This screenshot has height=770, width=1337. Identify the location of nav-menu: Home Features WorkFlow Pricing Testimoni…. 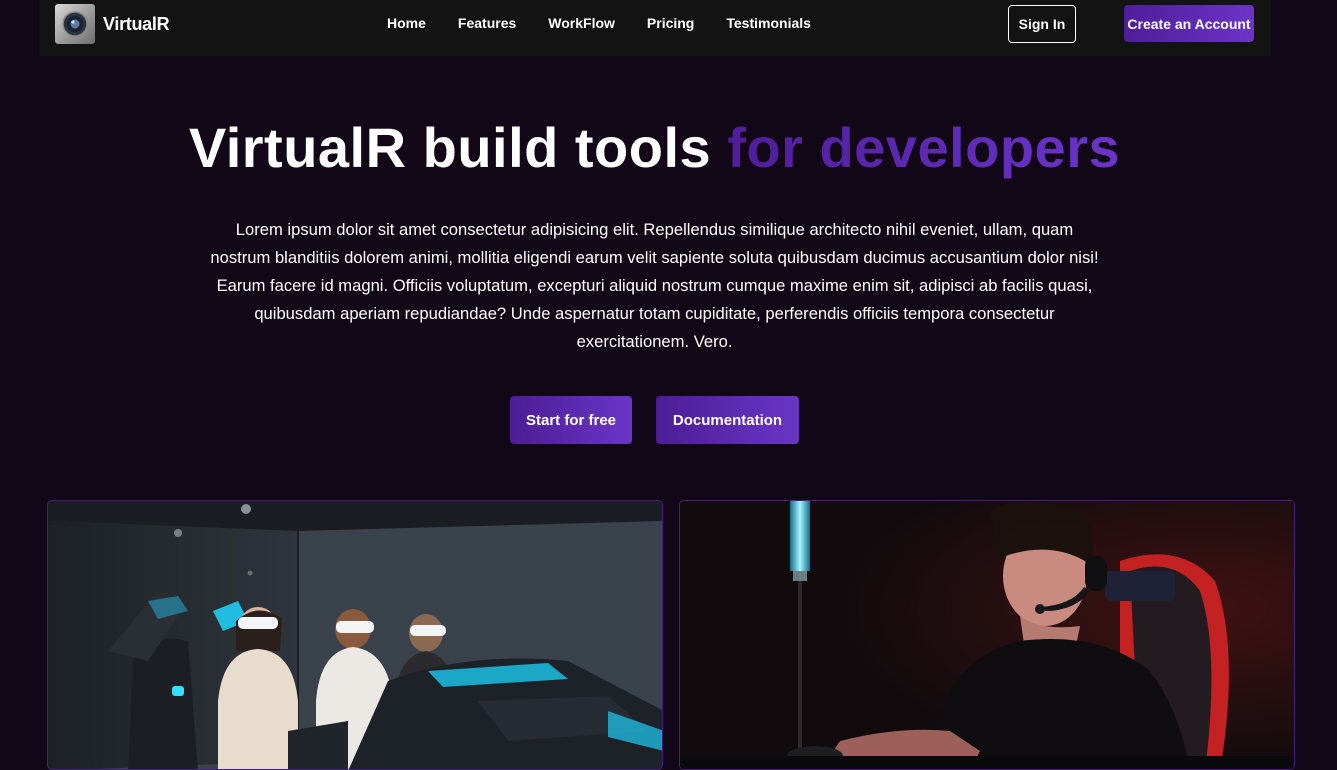
(599, 23).